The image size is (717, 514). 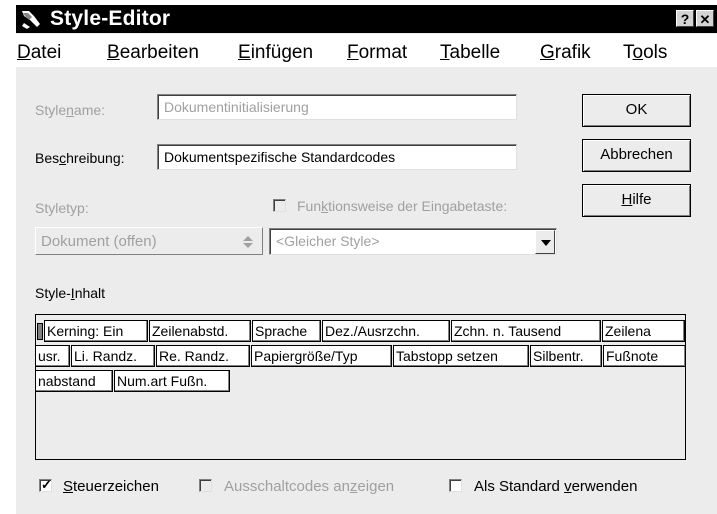 What do you see at coordinates (470, 53) in the screenshot?
I see `menu-tabelle: Tabelle` at bounding box center [470, 53].